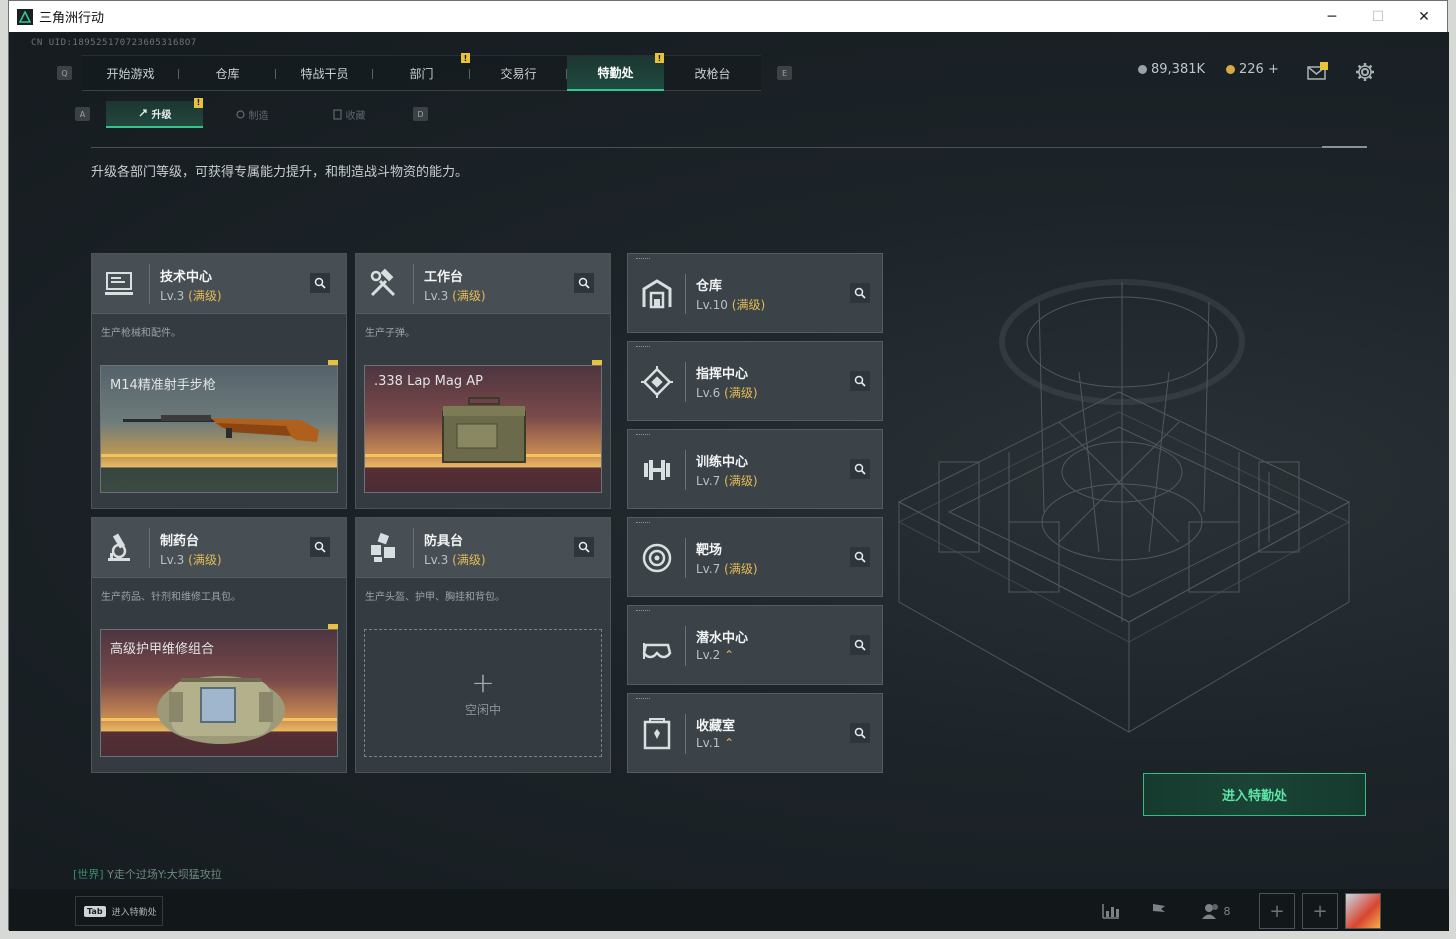 The width and height of the screenshot is (1456, 939). What do you see at coordinates (729, 743) in the screenshot?
I see `upgrade-available-icon: ⌃` at bounding box center [729, 743].